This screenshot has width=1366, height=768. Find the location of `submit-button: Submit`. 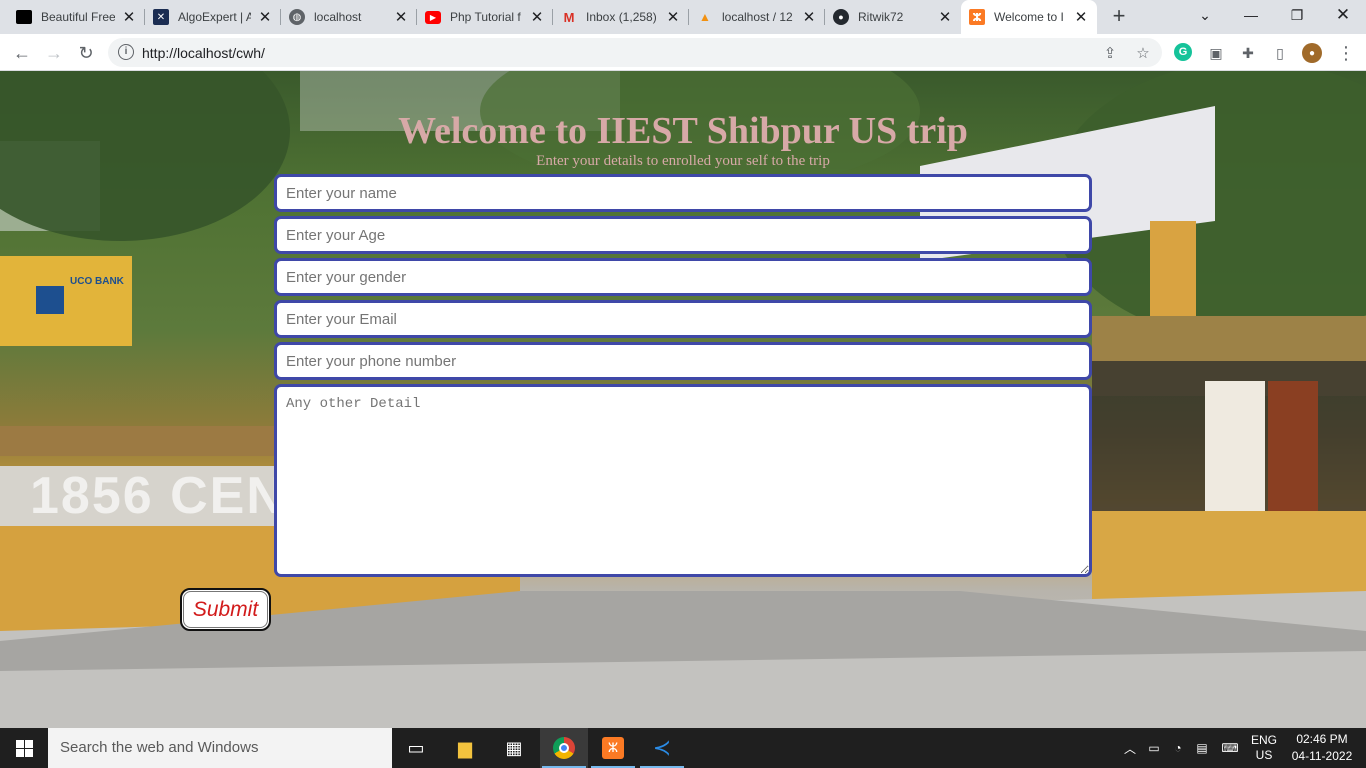

submit-button: Submit is located at coordinates (225, 609).